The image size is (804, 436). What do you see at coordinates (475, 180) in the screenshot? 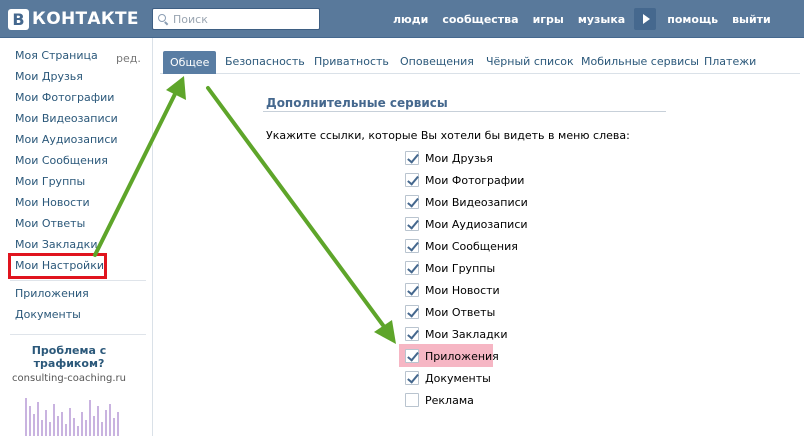
I see `option-label: Мои Фотографии` at bounding box center [475, 180].